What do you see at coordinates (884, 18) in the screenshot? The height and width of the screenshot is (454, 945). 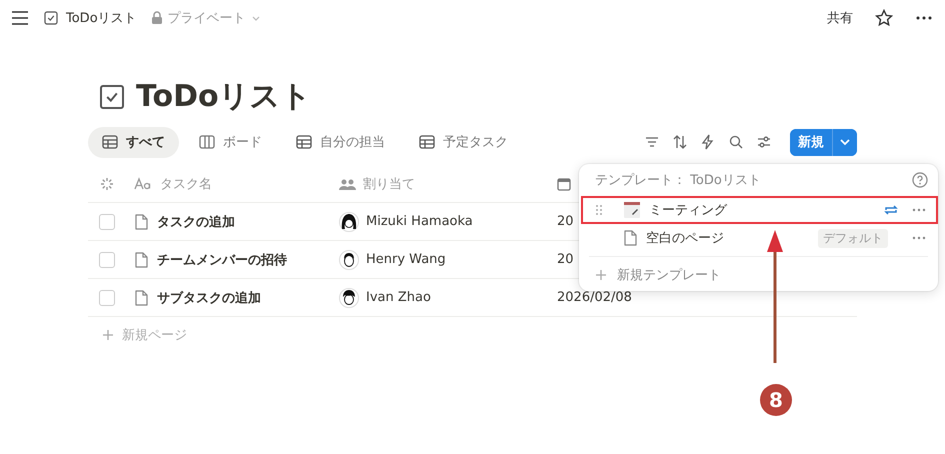 I see `star-icon` at bounding box center [884, 18].